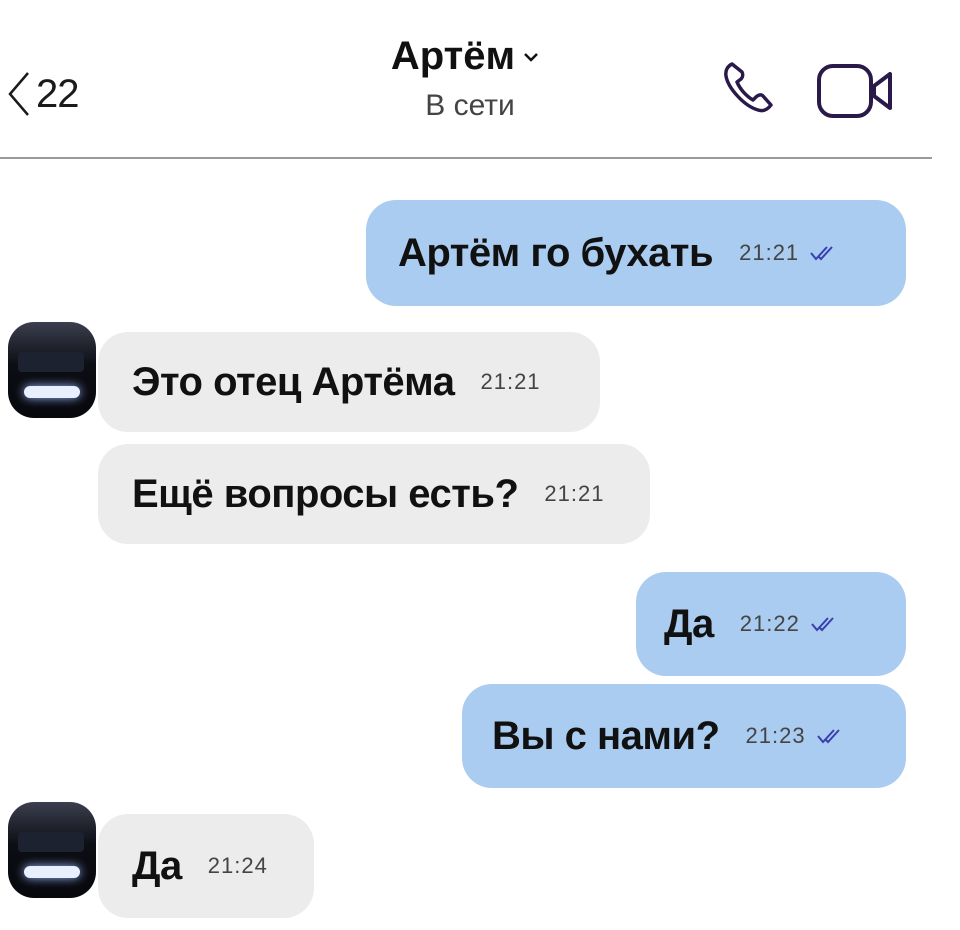 This screenshot has height=930, width=960. I want to click on message-bubble-incoming: Да 21:24, so click(206, 866).